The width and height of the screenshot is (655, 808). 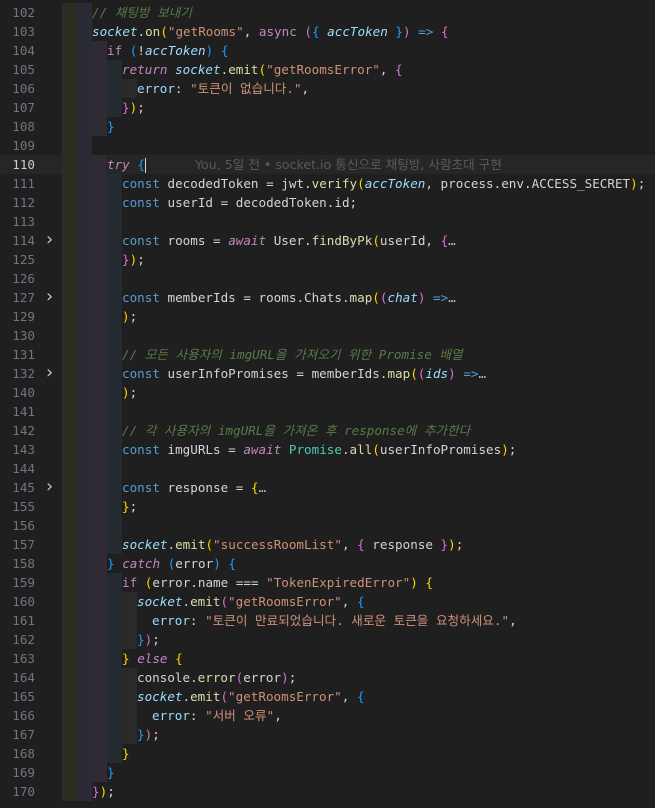 What do you see at coordinates (327, 411) in the screenshot?
I see `code-line: 141` at bounding box center [327, 411].